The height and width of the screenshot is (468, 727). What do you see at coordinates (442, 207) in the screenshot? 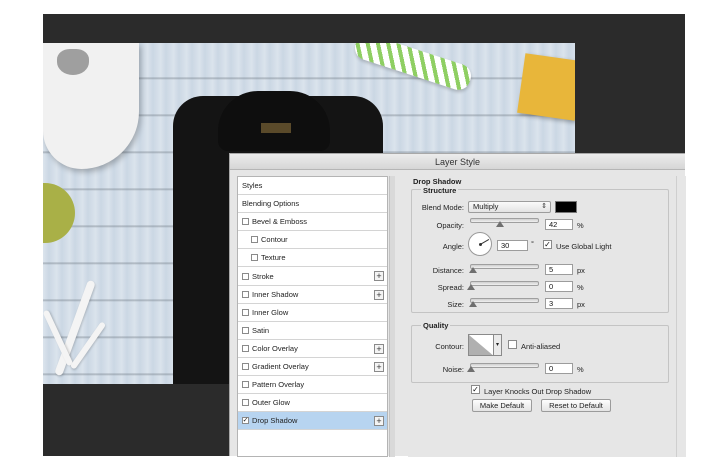
I see `blend-mode-label: Blend Mode:` at bounding box center [442, 207].